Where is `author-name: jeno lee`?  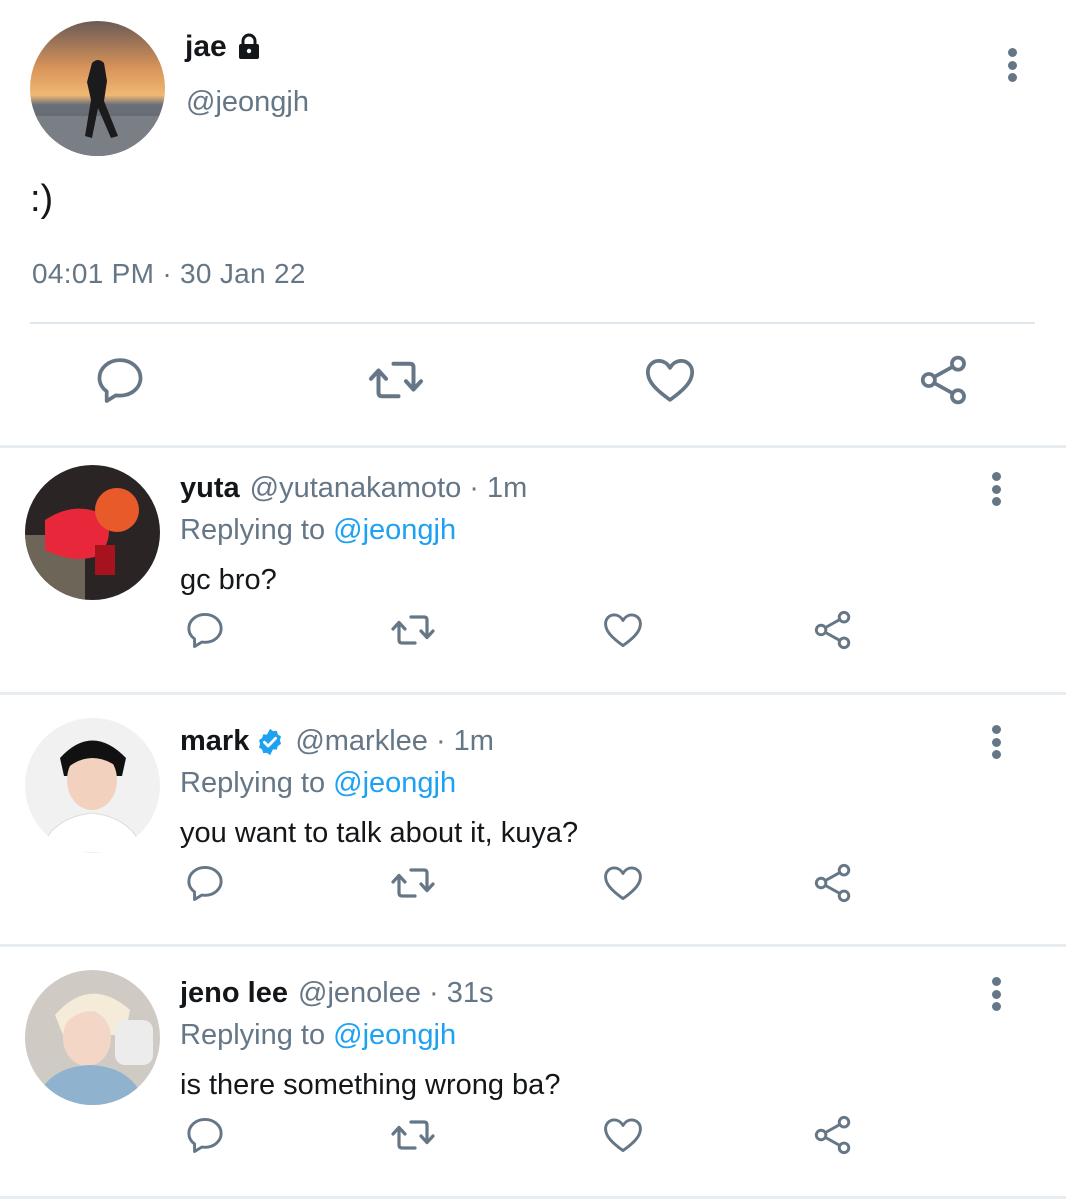
author-name: jeno lee is located at coordinates (234, 993).